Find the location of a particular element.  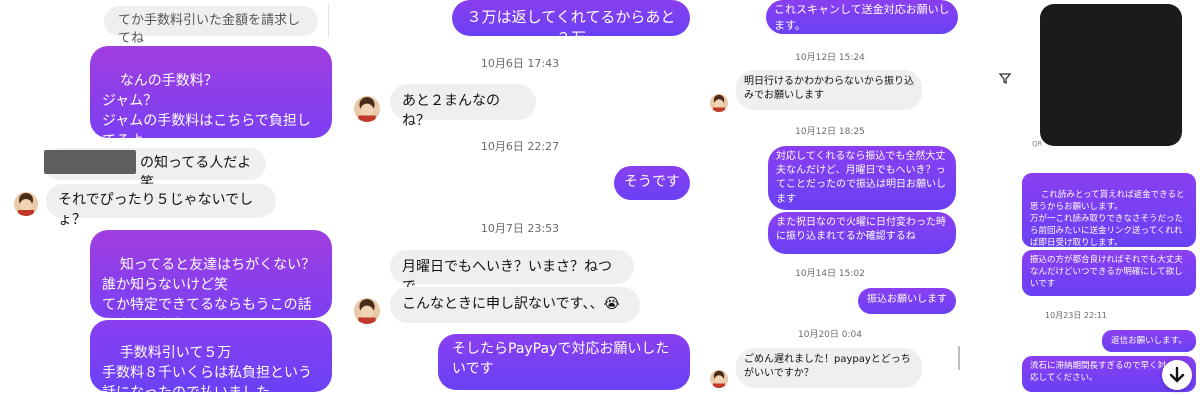

message-text: 明日行けるかわかわらないから振り込みでお願いします is located at coordinates (829, 89).